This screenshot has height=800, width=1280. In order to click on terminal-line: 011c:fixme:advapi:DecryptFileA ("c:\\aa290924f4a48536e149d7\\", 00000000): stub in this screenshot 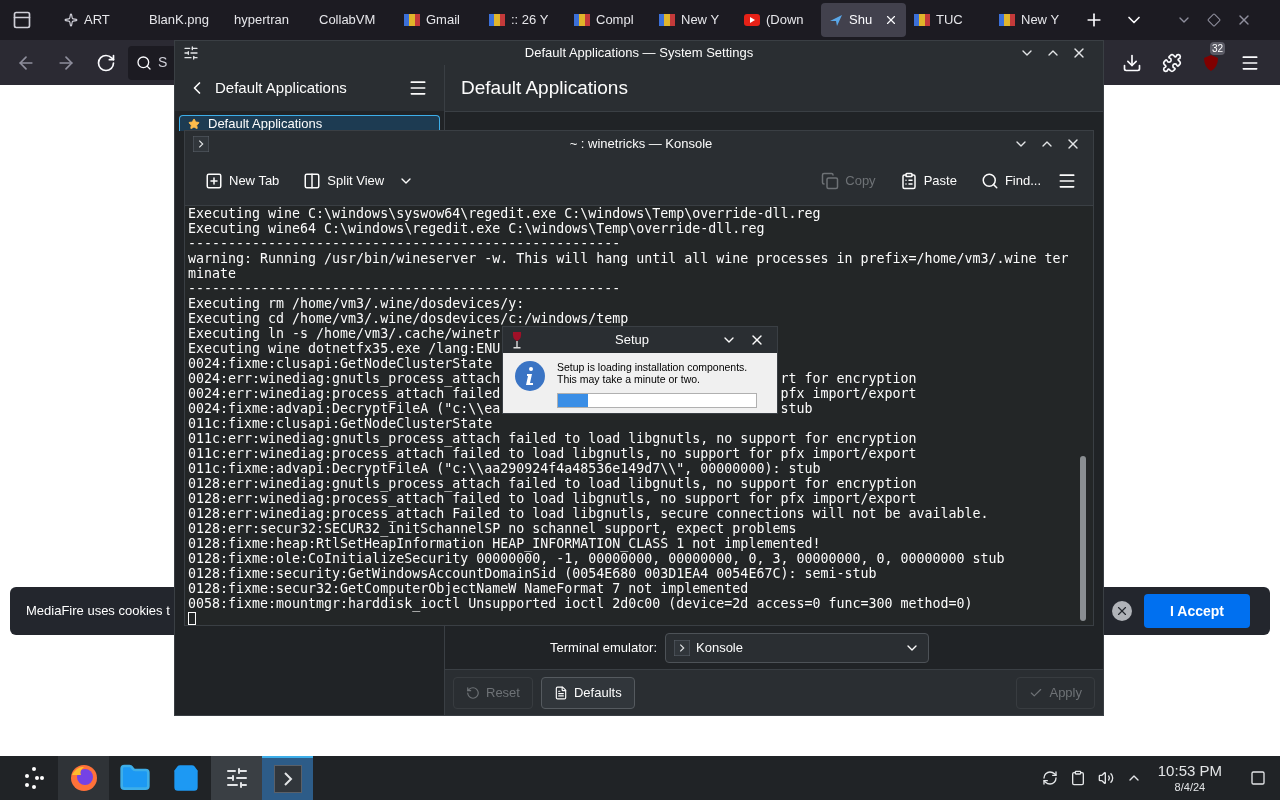, I will do `click(504, 468)`.